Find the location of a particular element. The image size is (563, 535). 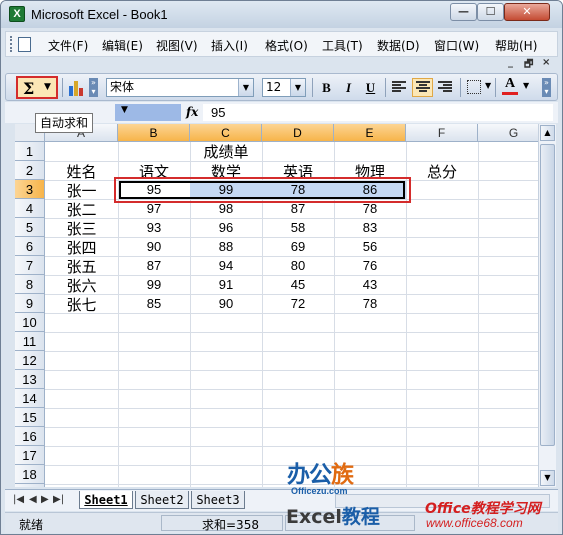

prev-sheet-icon: ◀ is located at coordinates (33, 499).